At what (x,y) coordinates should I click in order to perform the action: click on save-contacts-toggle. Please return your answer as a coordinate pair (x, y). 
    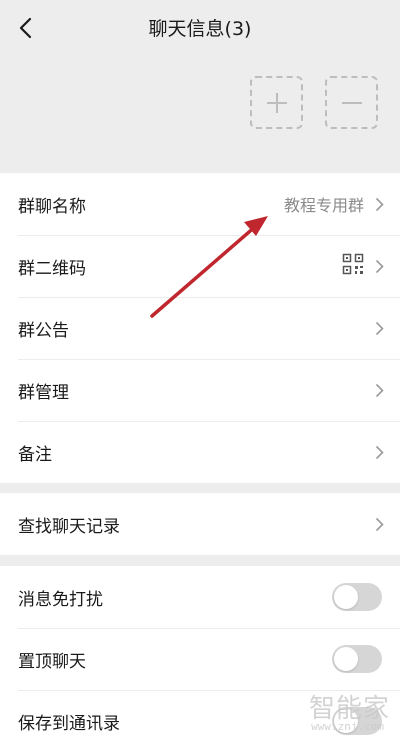
    Looking at the image, I should click on (357, 721).